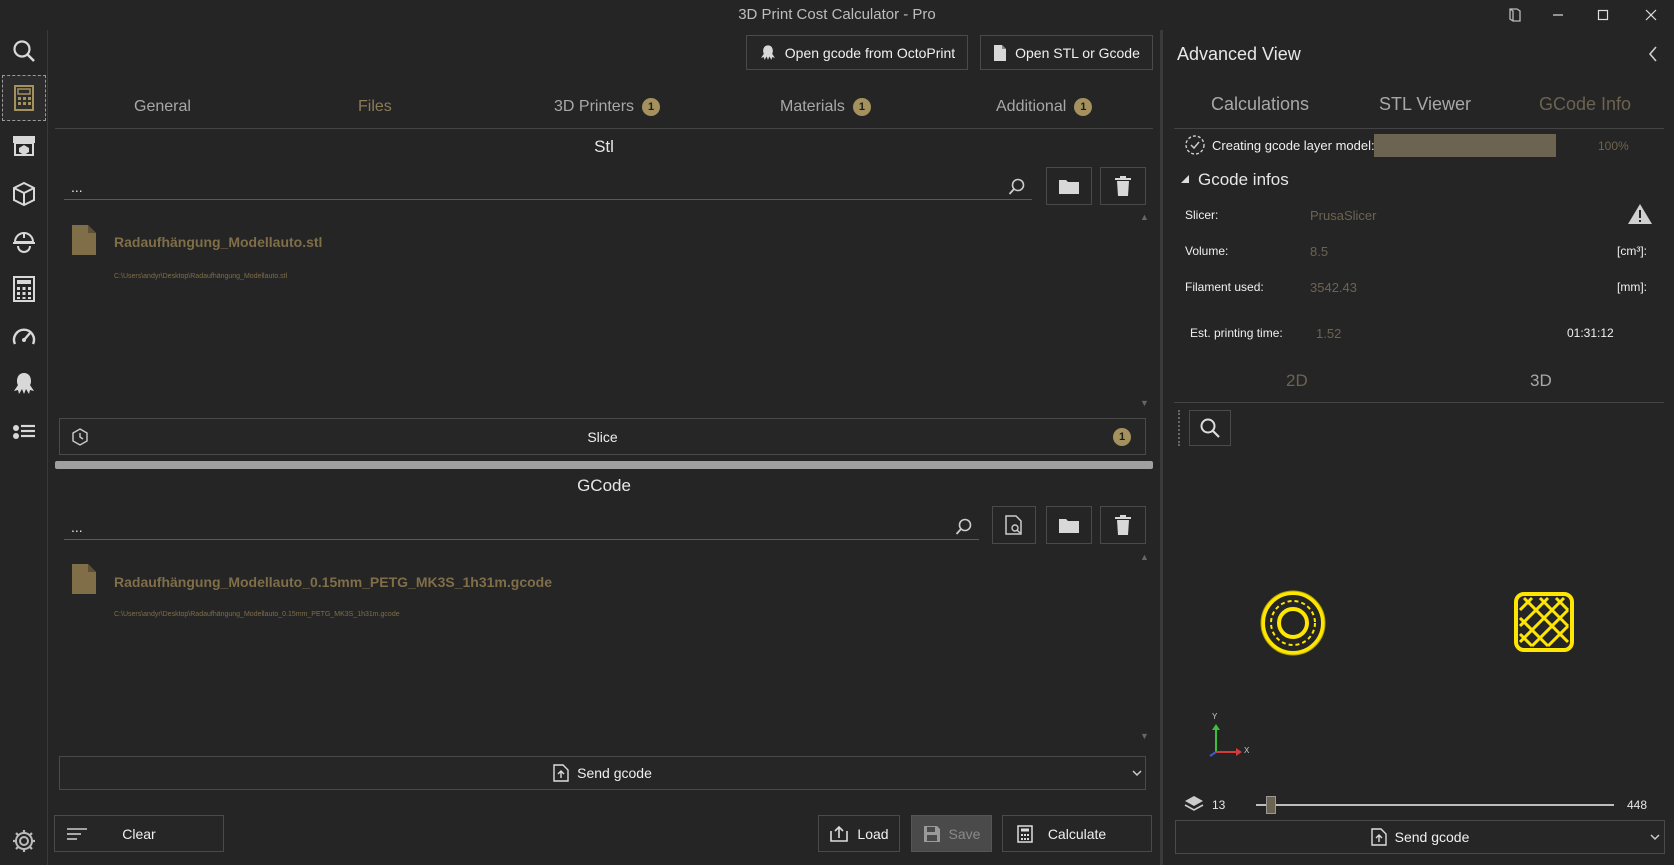  Describe the element at coordinates (1185, 179) in the screenshot. I see `expand-triangle-icon` at that location.